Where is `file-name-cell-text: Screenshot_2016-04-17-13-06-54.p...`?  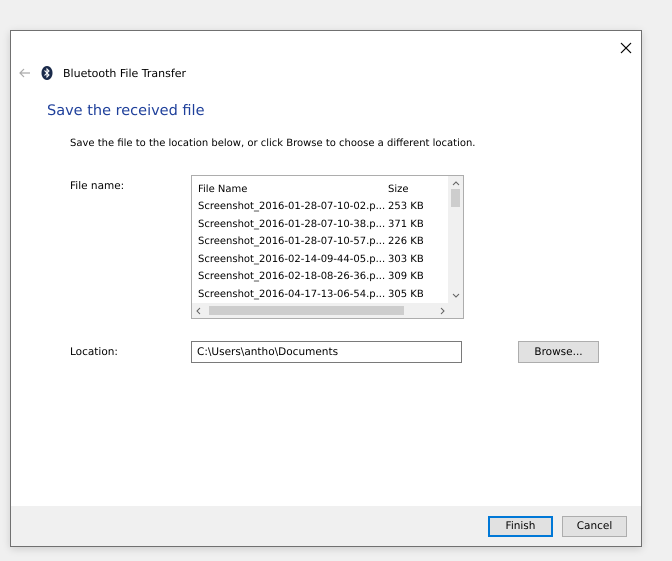
file-name-cell-text: Screenshot_2016-04-17-13-06-54.p... is located at coordinates (292, 294).